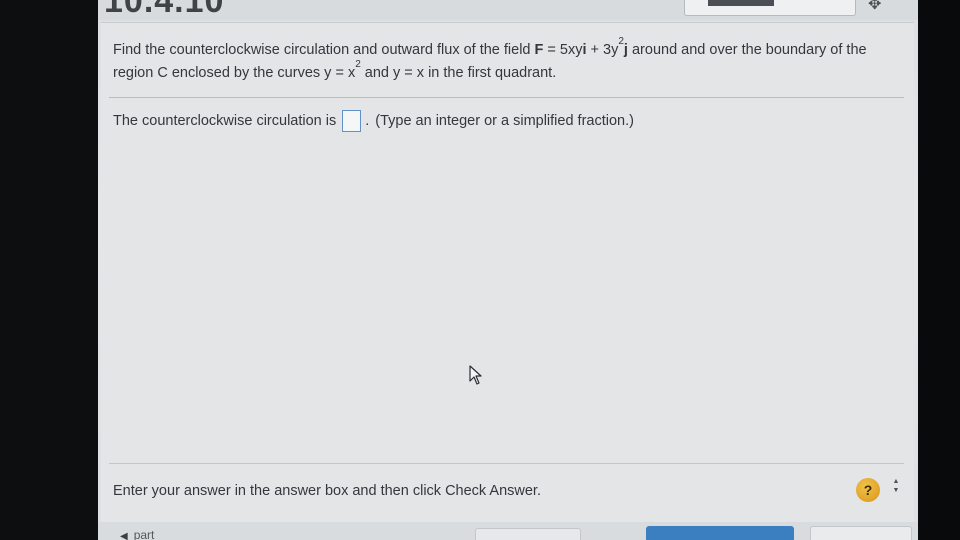  What do you see at coordinates (506, 97) in the screenshot?
I see `question-divider` at bounding box center [506, 97].